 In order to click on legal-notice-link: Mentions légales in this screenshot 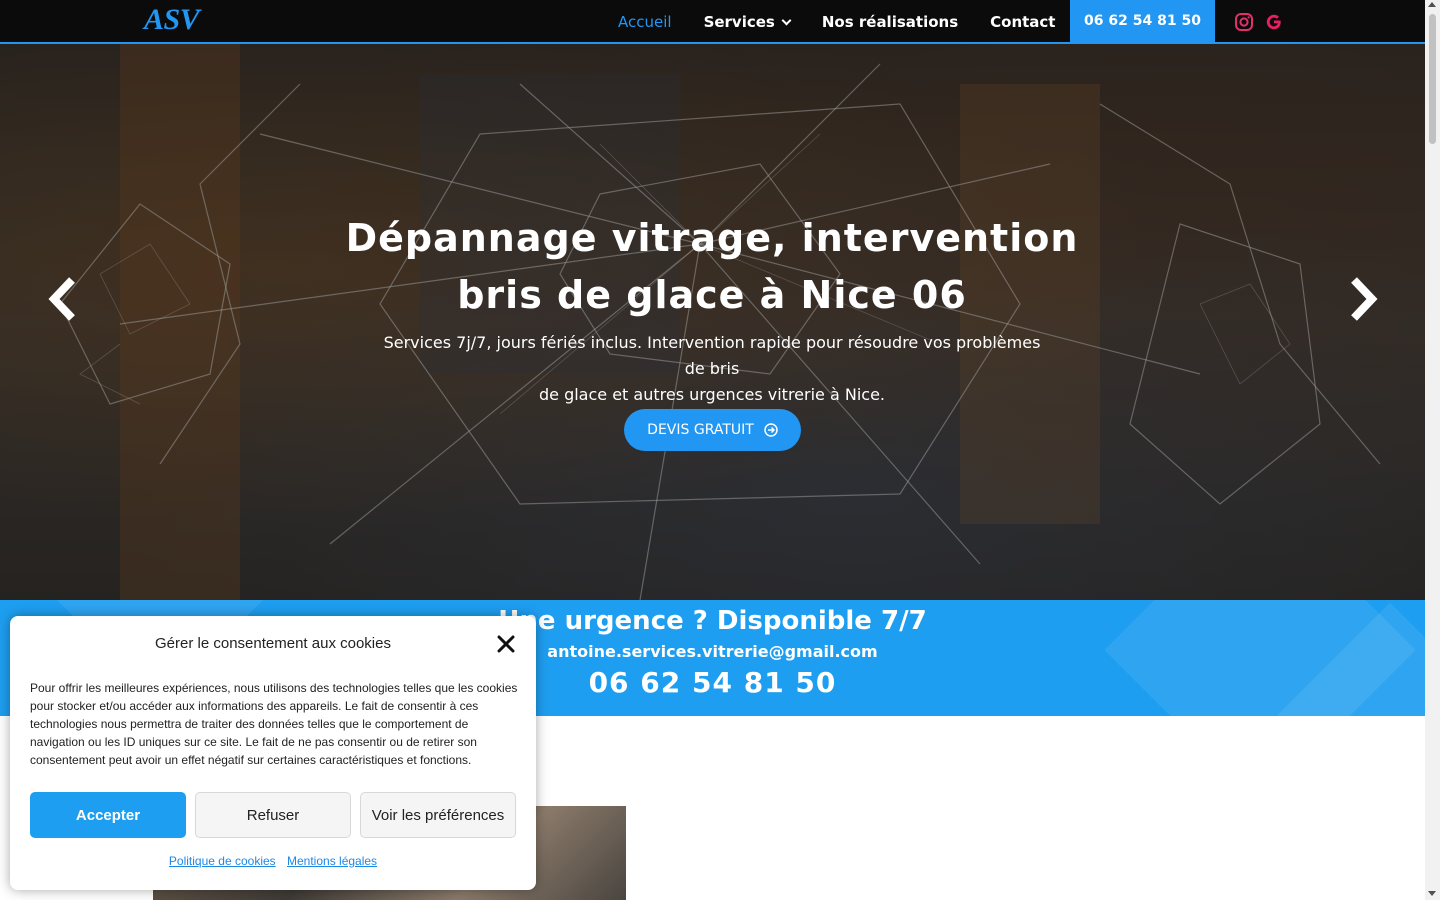, I will do `click(332, 861)`.